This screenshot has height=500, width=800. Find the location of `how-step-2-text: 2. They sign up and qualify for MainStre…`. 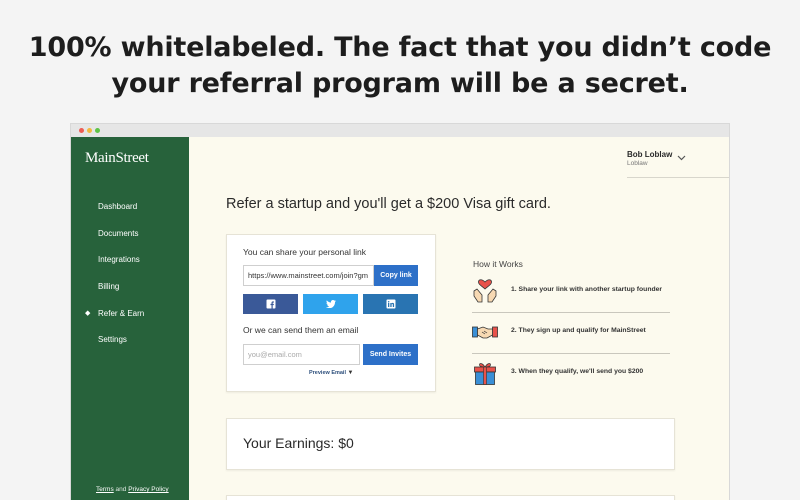

how-step-2-text: 2. They sign up and qualify for MainStre… is located at coordinates (578, 330).